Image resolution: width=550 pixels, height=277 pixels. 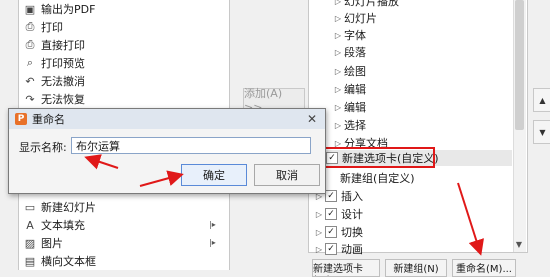 What do you see at coordinates (161, 178) in the screenshot?
I see `arrow-to-ok` at bounding box center [161, 178].